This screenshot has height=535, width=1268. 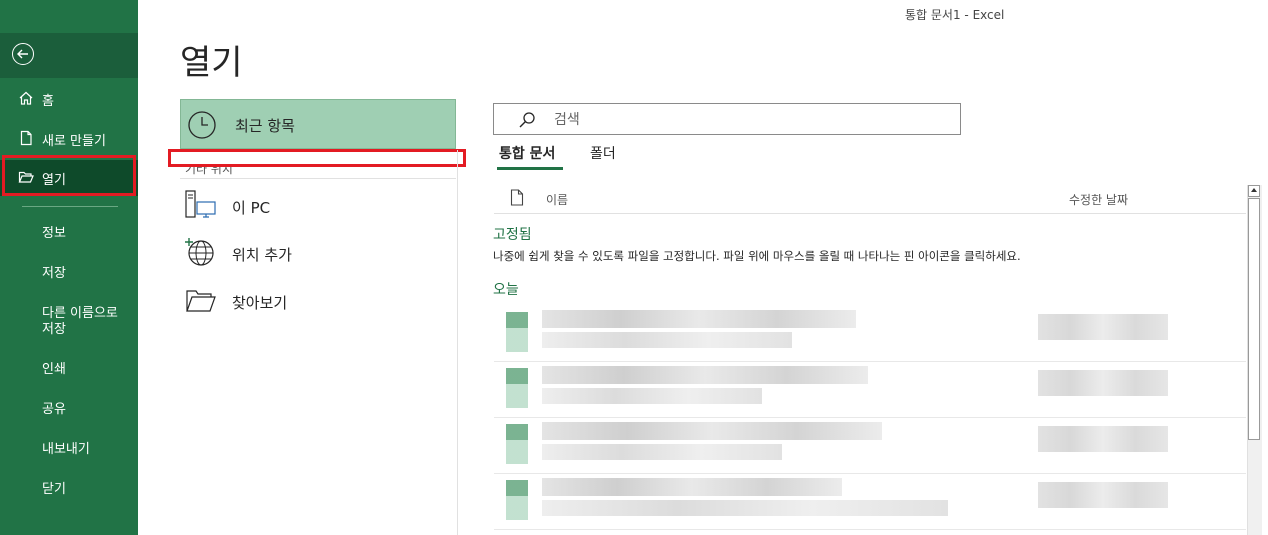 I want to click on file-list-header: 이름 수정한 날짜, so click(x=870, y=199).